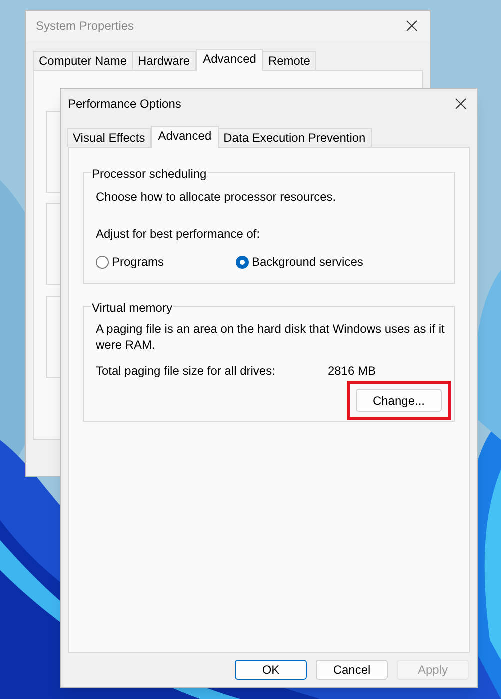 Image resolution: width=501 pixels, height=699 pixels. I want to click on description-text: A paging file is an area on the hard disk that Windows uses as if it were RAM., so click(271, 337).